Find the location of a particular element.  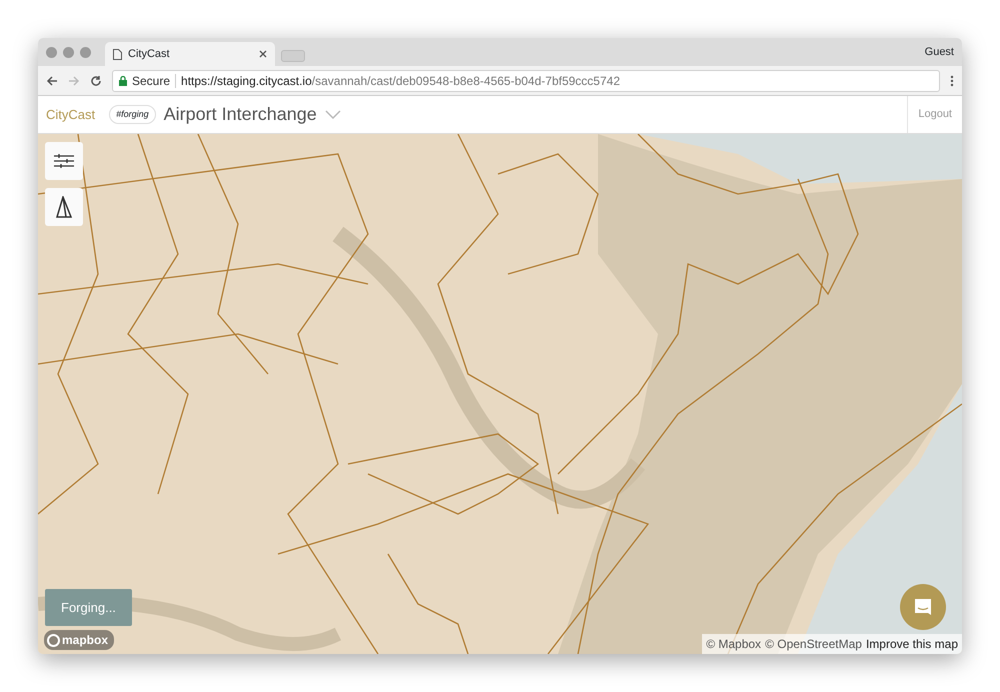

menu-icon is located at coordinates (952, 80).